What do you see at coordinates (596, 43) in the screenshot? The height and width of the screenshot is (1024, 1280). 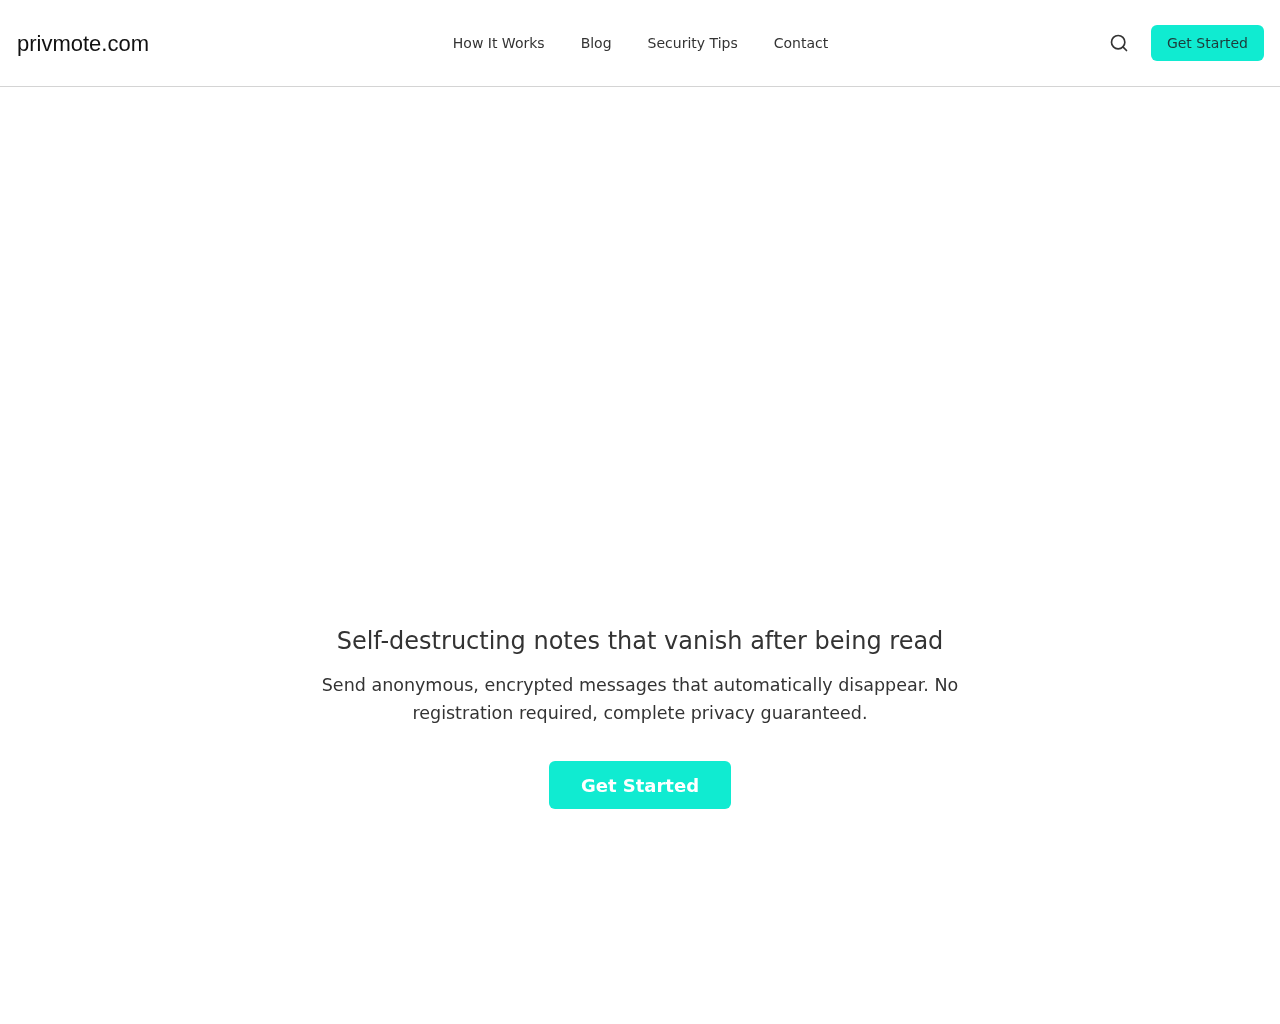 I see `nav-link: Blog` at bounding box center [596, 43].